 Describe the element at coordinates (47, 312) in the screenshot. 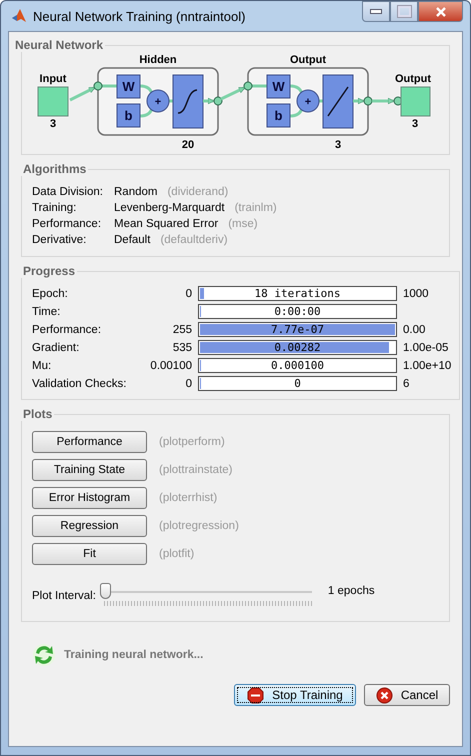

I see `progress-label: Time:` at that location.